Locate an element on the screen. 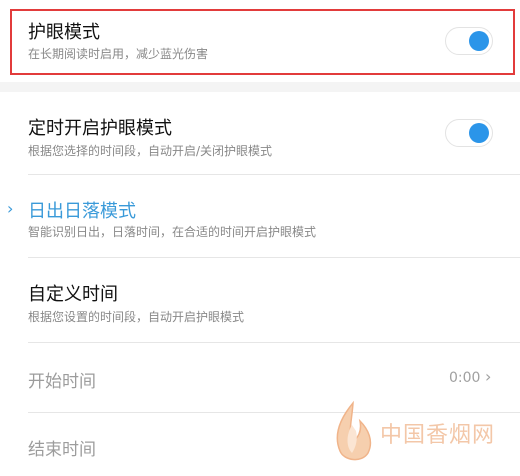  toggle-knob is located at coordinates (479, 133).